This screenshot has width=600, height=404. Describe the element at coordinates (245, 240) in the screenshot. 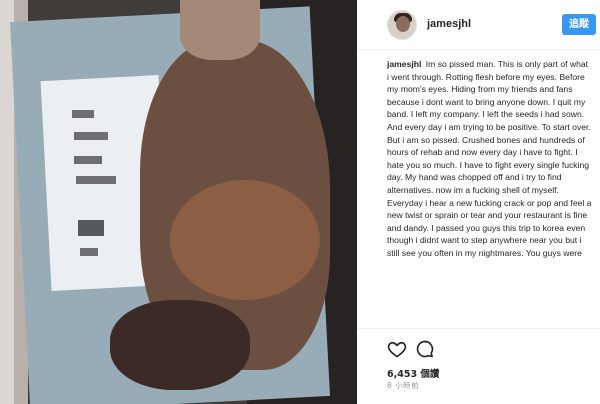

I see `pixelated-subject-highlight` at that location.